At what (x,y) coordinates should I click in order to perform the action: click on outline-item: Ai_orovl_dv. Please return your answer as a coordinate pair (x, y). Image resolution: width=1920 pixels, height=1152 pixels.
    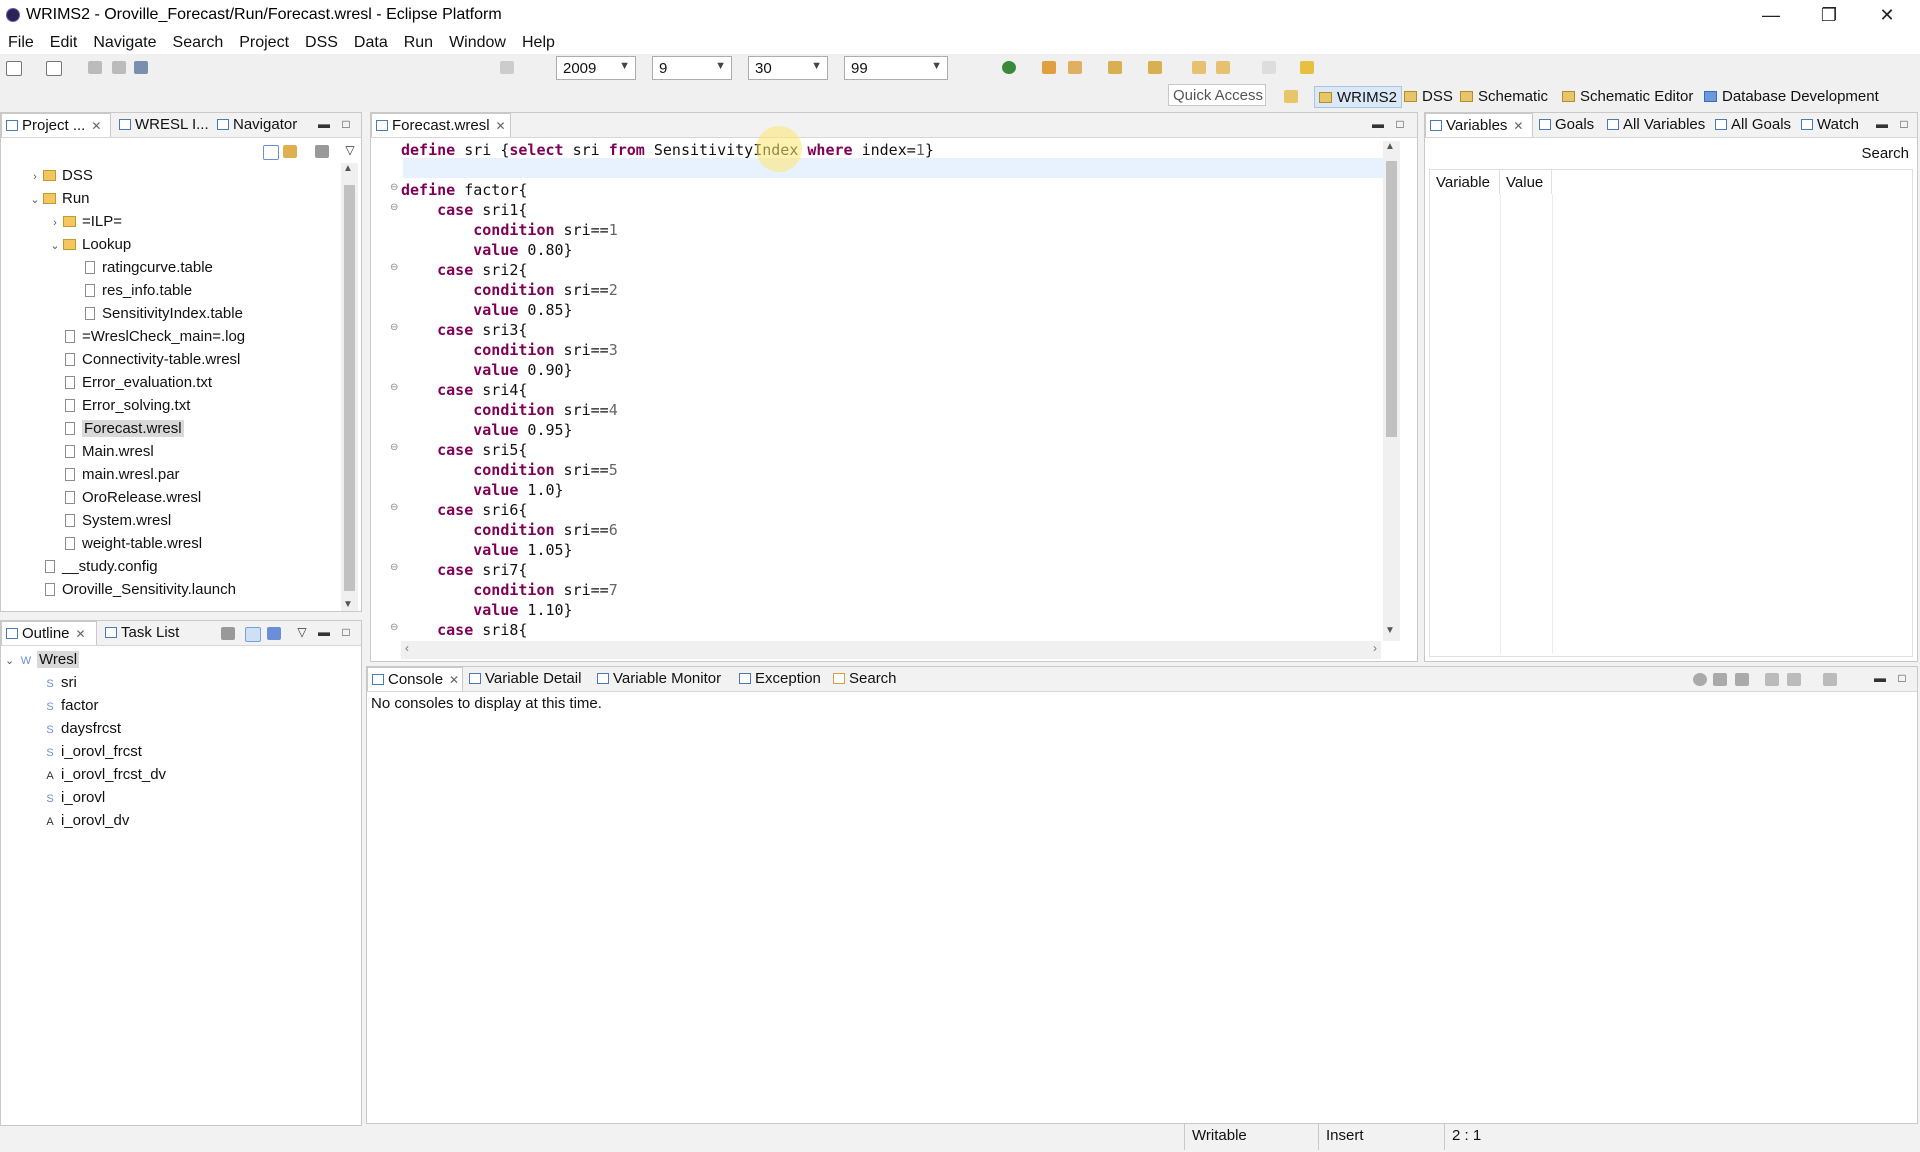
    Looking at the image, I should click on (86, 821).